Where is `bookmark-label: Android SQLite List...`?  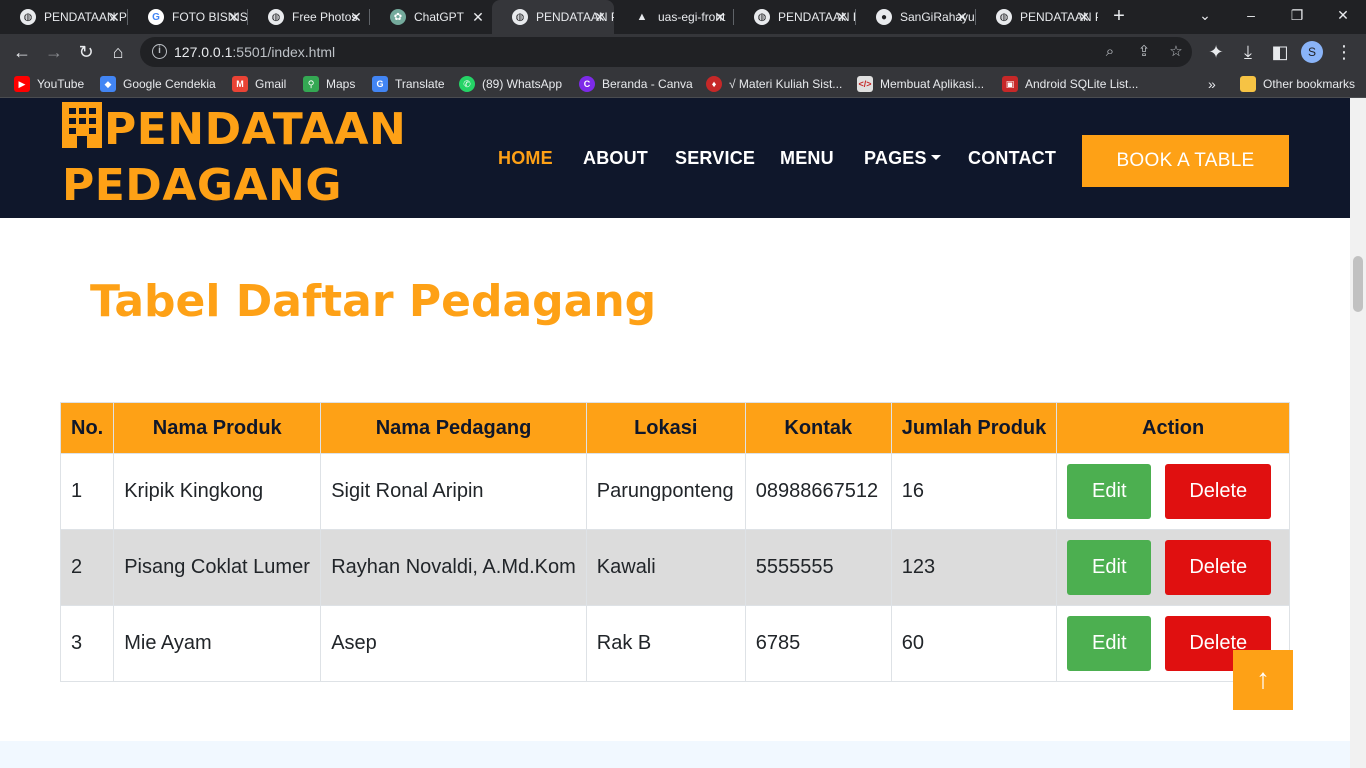 bookmark-label: Android SQLite List... is located at coordinates (1082, 84).